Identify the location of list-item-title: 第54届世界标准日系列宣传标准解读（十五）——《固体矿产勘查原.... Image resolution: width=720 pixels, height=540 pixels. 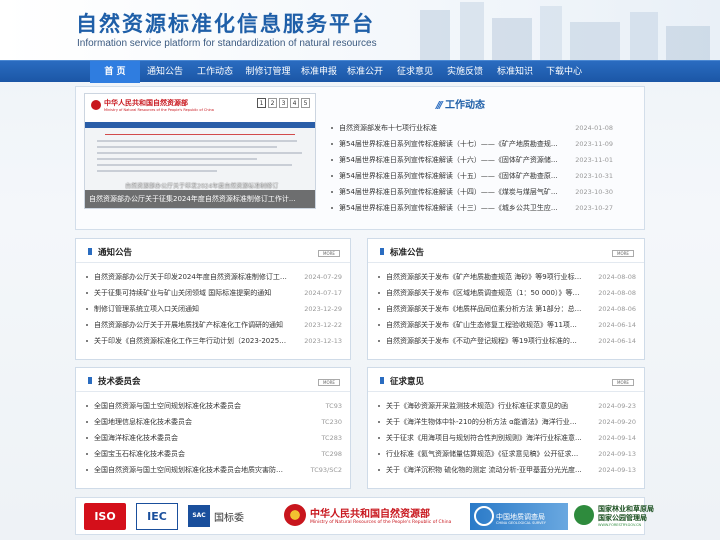
(449, 176).